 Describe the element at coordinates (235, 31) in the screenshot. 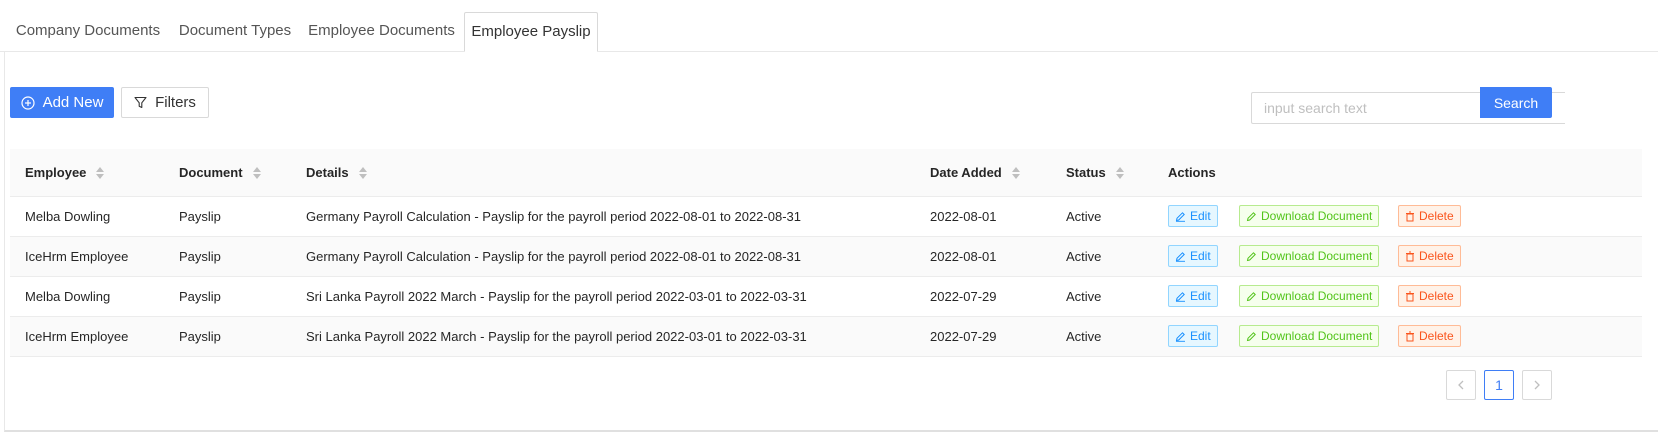

I see `tab-document-types: Document Types` at that location.